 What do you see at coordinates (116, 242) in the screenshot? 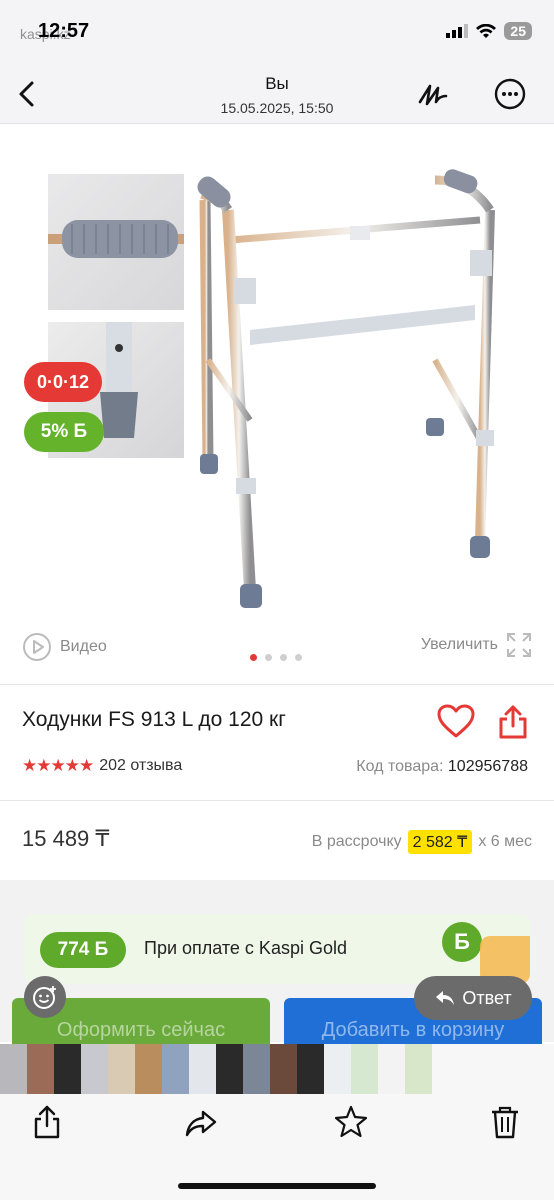
I see `handle-detail-image` at bounding box center [116, 242].